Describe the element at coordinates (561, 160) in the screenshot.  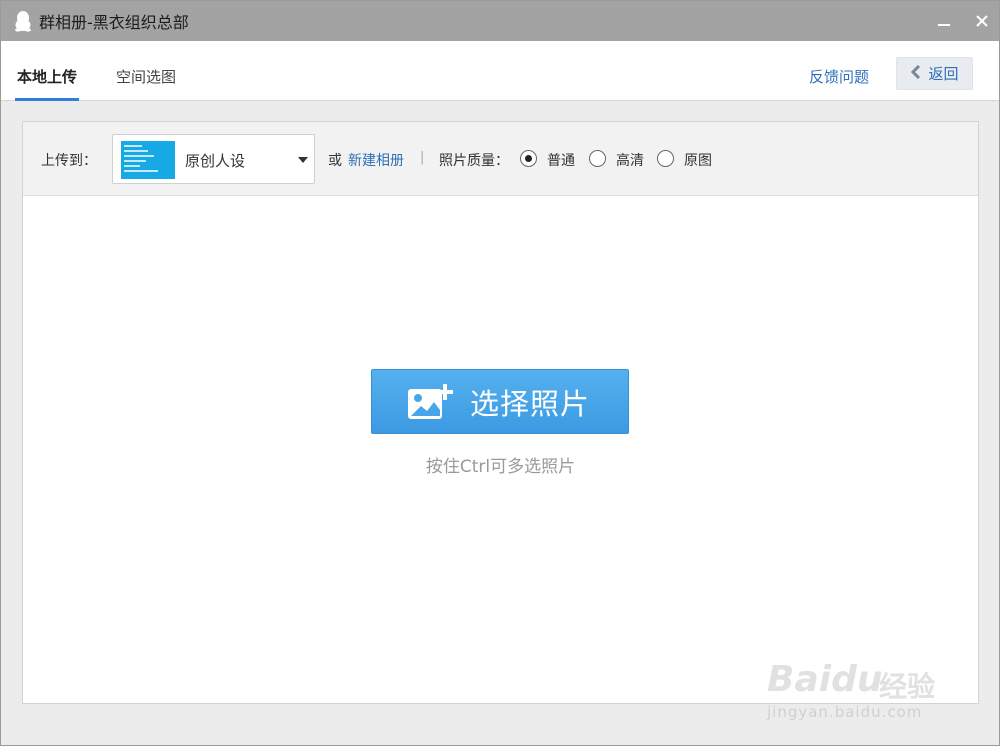
I see `quality-option-normal: 普通` at that location.